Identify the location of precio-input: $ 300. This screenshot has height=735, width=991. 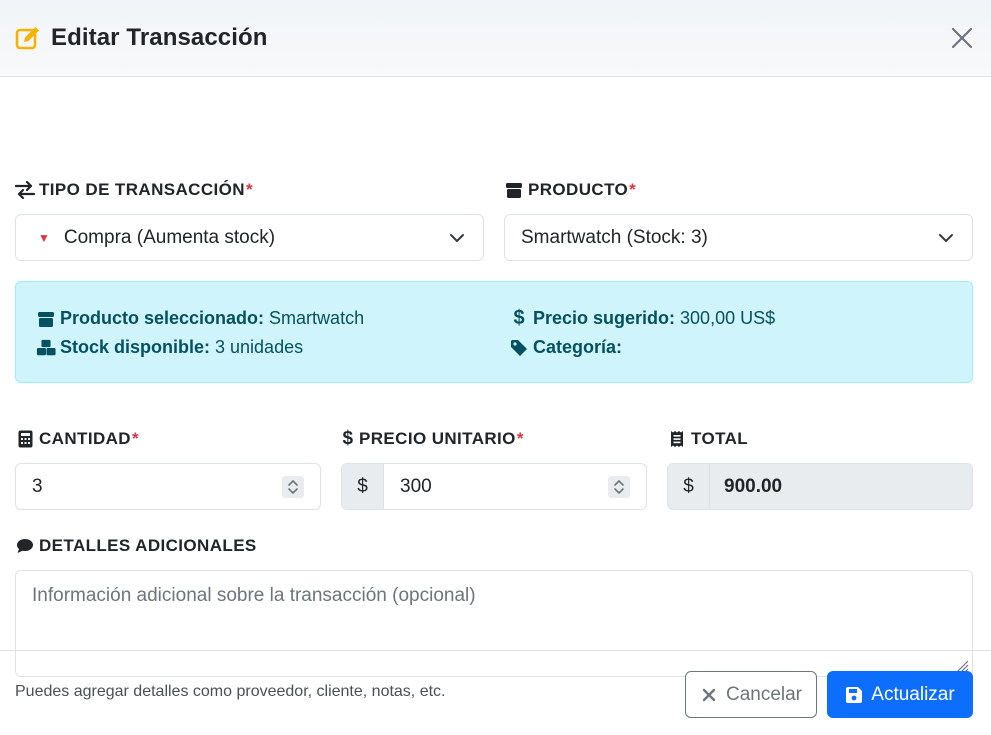
(494, 486).